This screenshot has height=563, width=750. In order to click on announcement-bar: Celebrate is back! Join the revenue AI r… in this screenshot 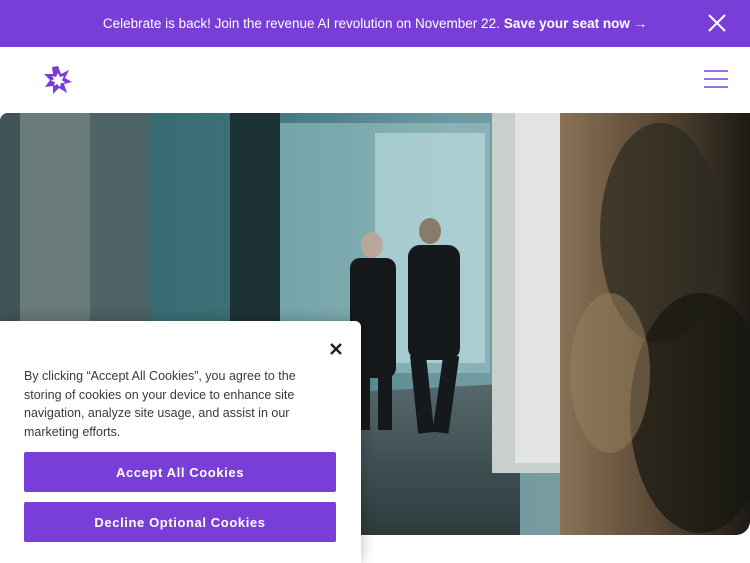, I will do `click(375, 23)`.